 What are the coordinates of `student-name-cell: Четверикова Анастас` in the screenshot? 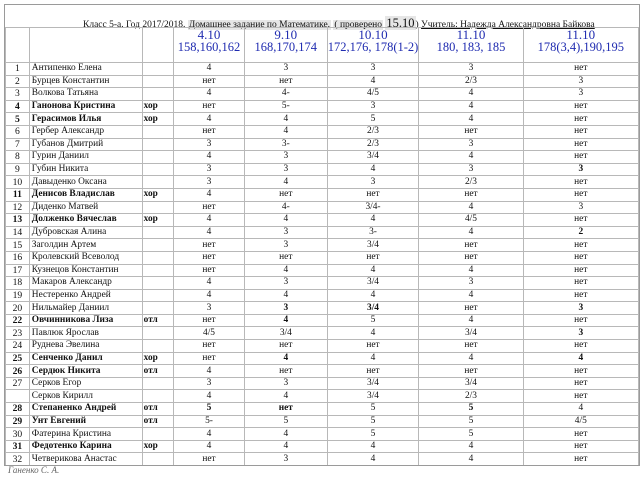 It's located at (85, 458).